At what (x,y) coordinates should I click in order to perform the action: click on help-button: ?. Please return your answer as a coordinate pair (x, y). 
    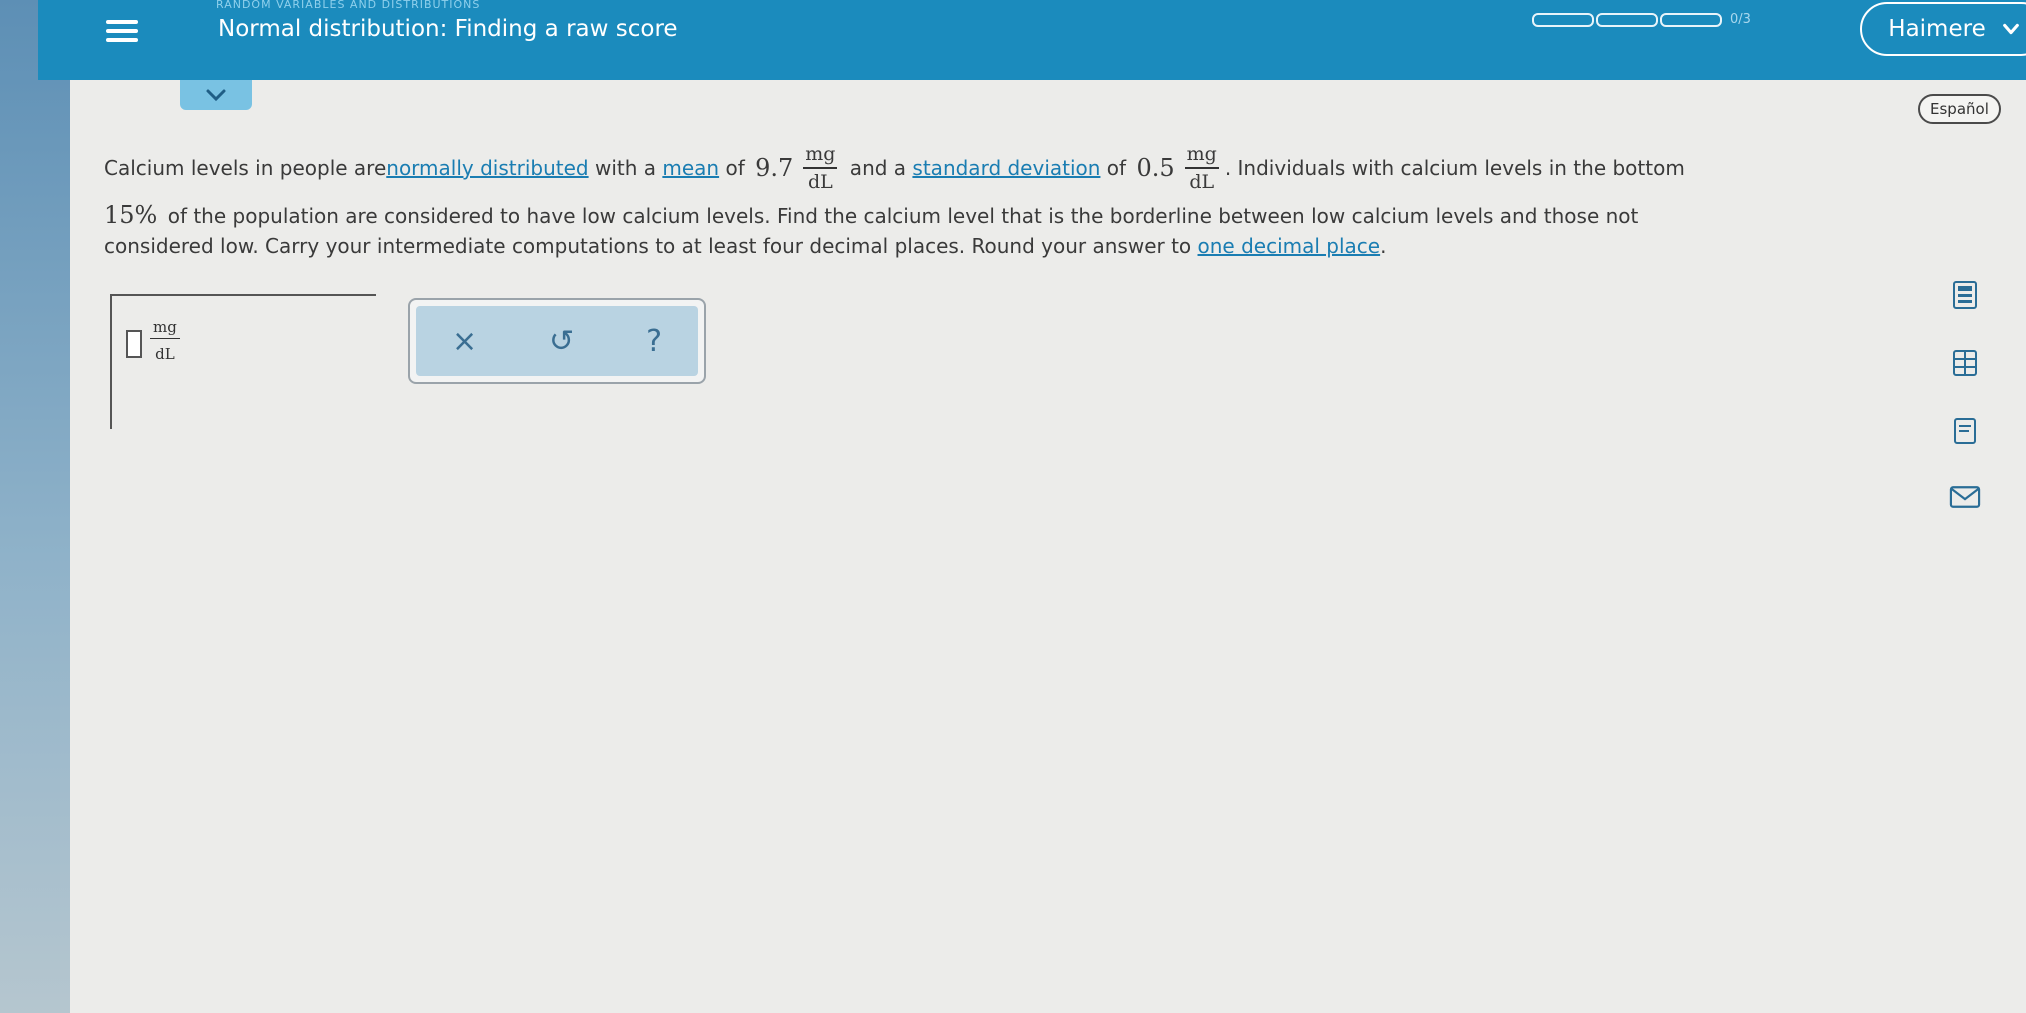
    Looking at the image, I should click on (654, 341).